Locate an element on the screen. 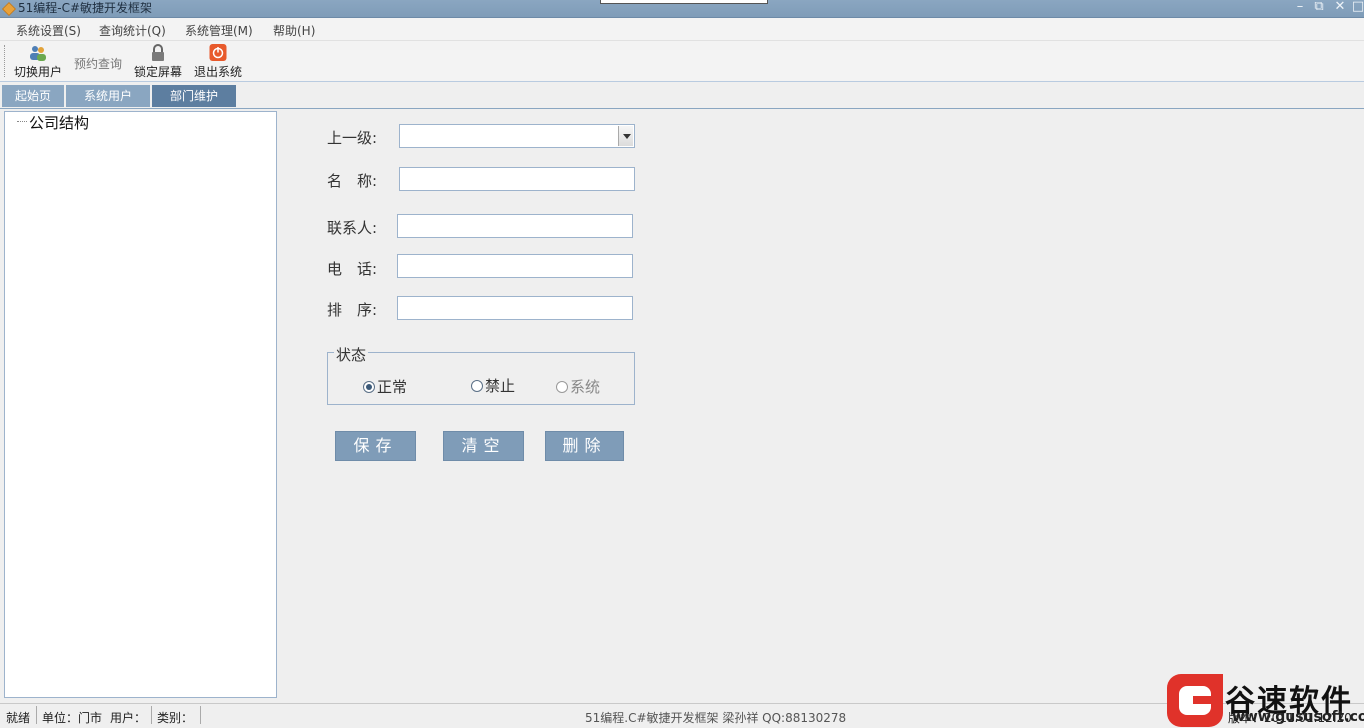 The height and width of the screenshot is (728, 1364). radio-forbidden: 禁止 is located at coordinates (493, 385).